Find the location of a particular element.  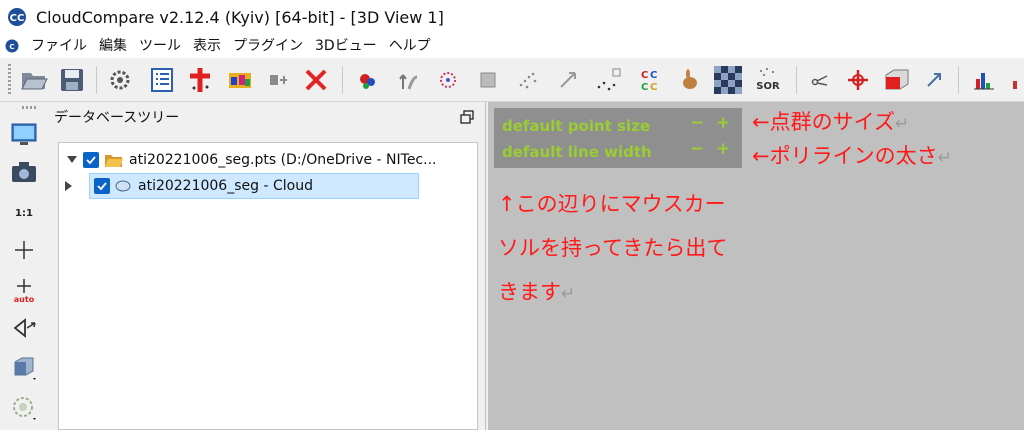

add-point-icon is located at coordinates (200, 80).